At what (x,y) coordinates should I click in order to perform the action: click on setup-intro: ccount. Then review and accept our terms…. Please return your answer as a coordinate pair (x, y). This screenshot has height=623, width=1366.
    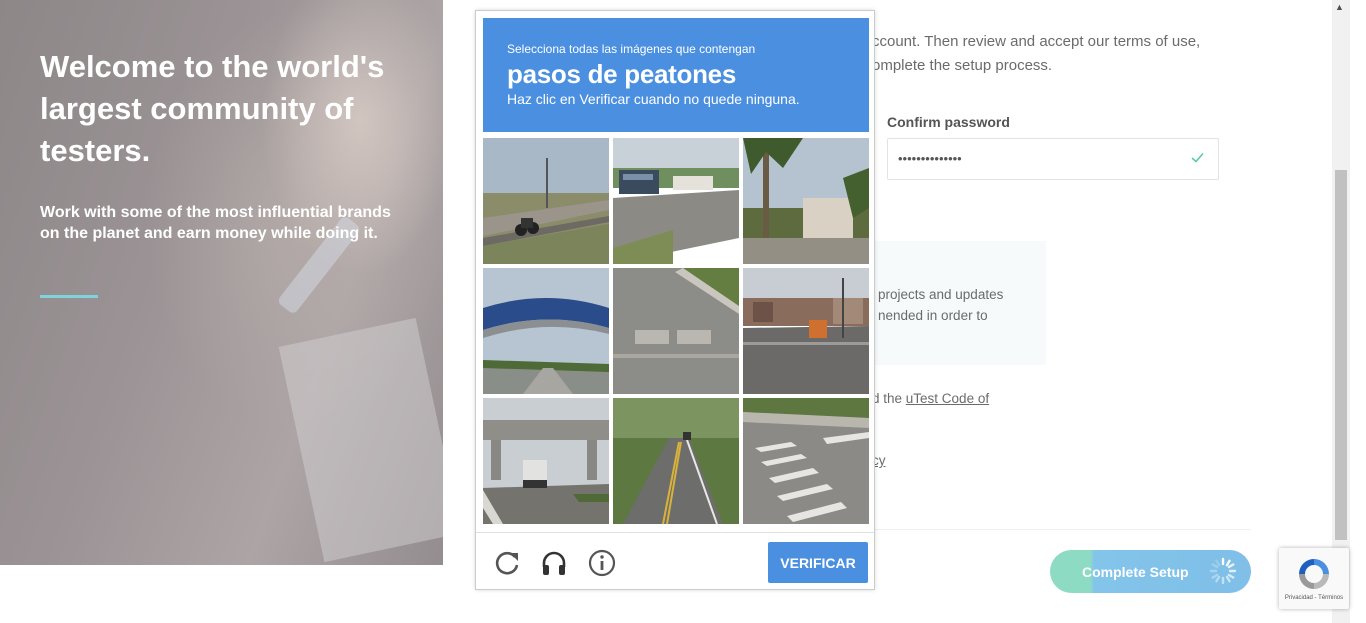
    Looking at the image, I should click on (1052, 54).